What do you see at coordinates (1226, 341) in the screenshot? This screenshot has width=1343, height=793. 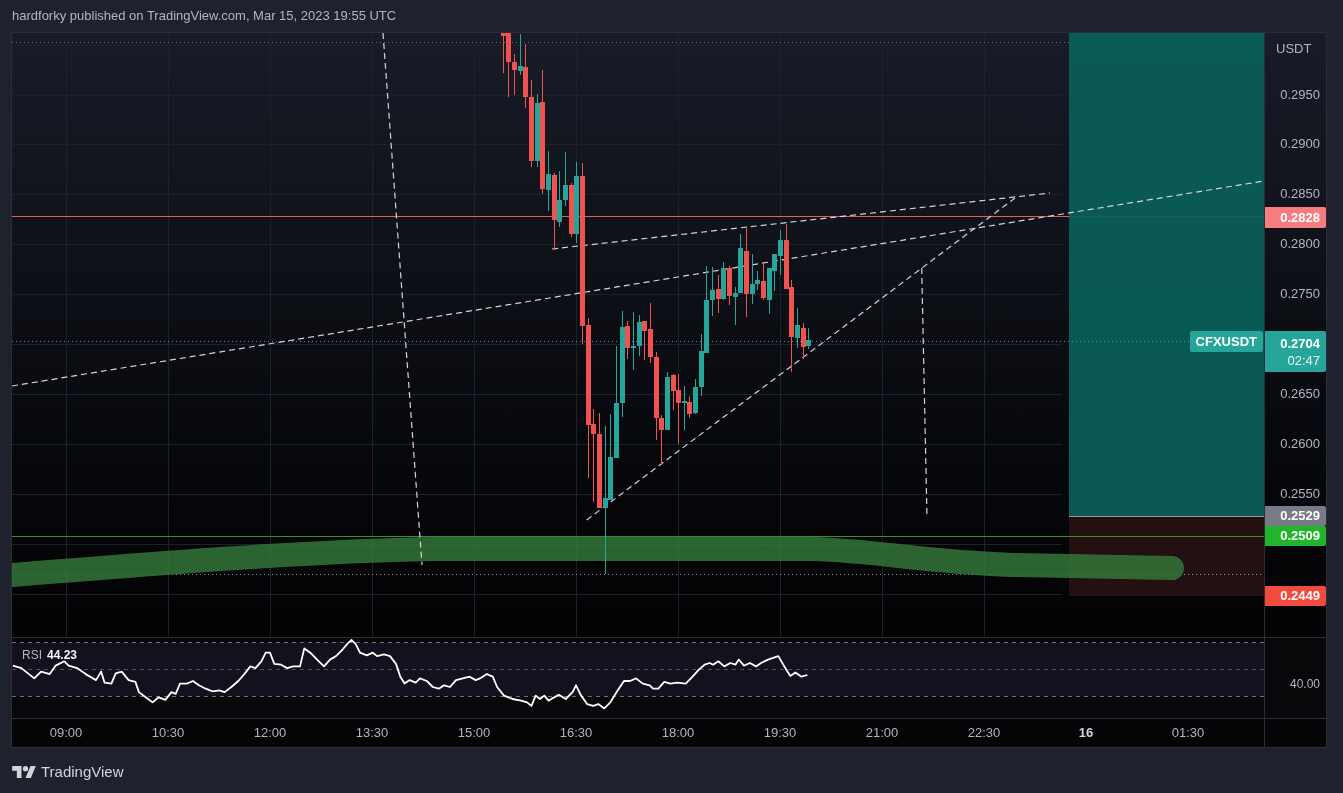 I see `symbol-label: CFXUSDT` at bounding box center [1226, 341].